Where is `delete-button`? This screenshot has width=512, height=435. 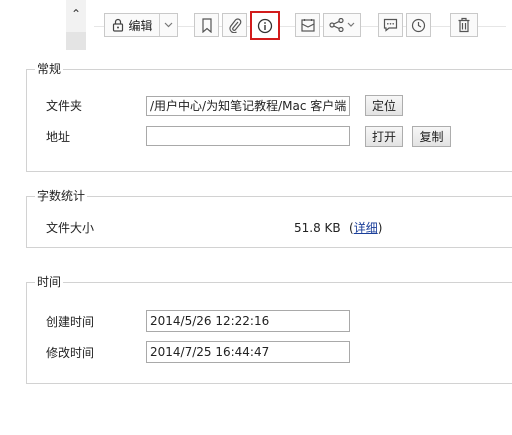
delete-button is located at coordinates (464, 25).